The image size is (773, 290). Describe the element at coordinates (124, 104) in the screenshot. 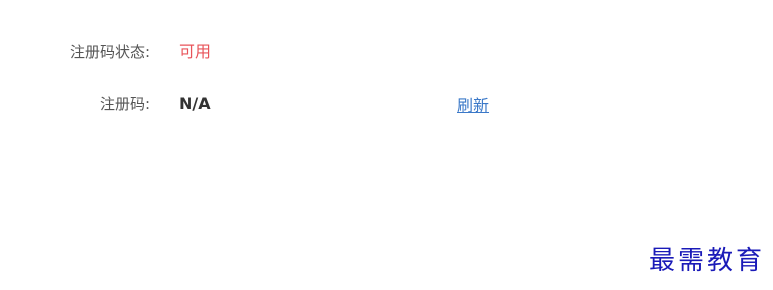

I see `registration-code-label: 注册码:` at that location.